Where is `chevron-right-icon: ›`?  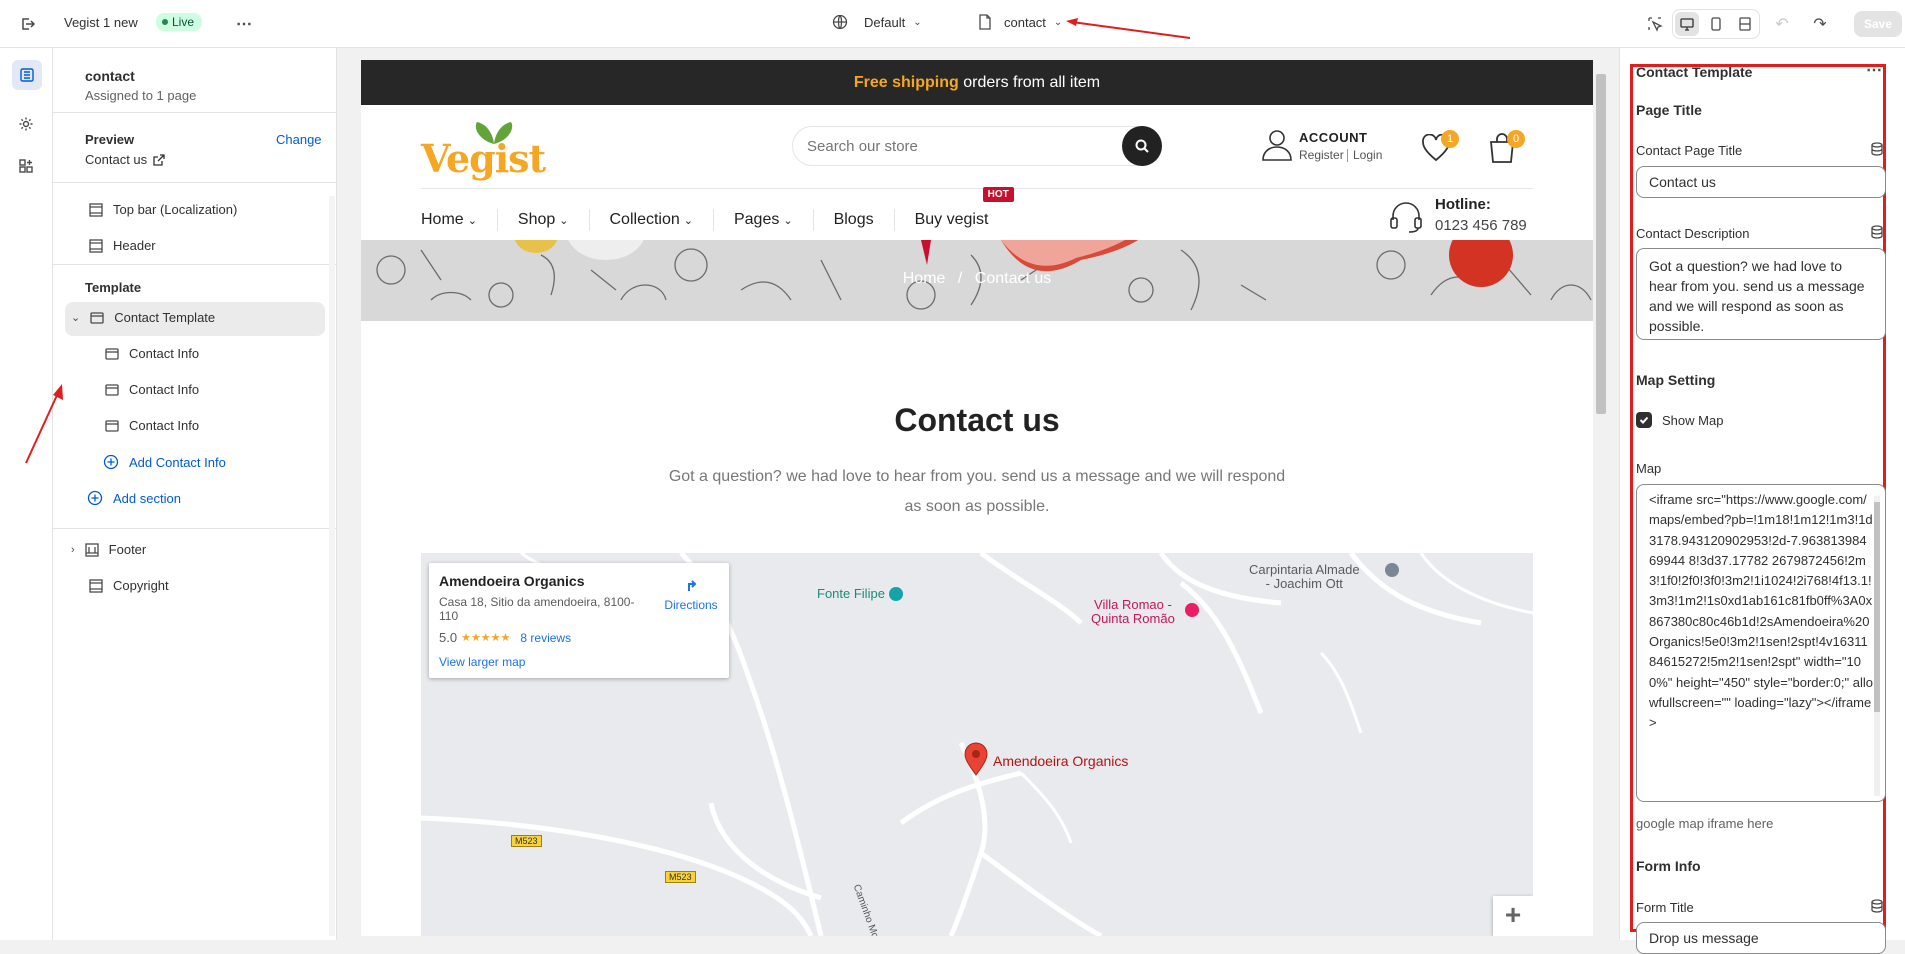 chevron-right-icon: › is located at coordinates (73, 550).